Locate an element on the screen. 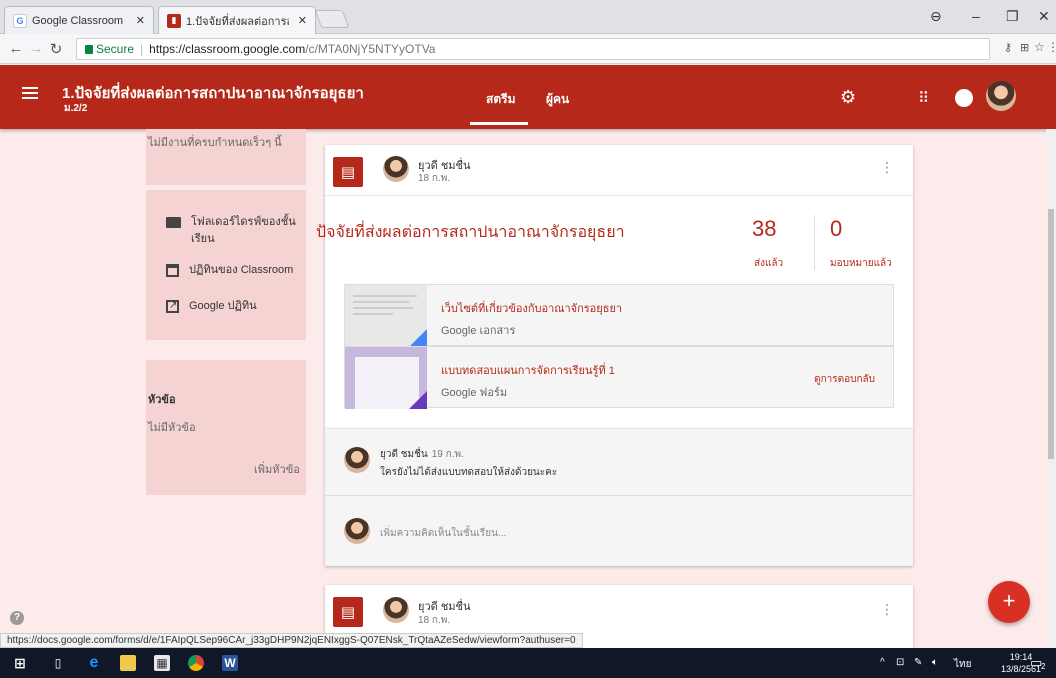  tab-classroom-assignment: ▮ 1.ปัจจัยที่ส่งผลต่อการสถาปน ✕ is located at coordinates (237, 20).